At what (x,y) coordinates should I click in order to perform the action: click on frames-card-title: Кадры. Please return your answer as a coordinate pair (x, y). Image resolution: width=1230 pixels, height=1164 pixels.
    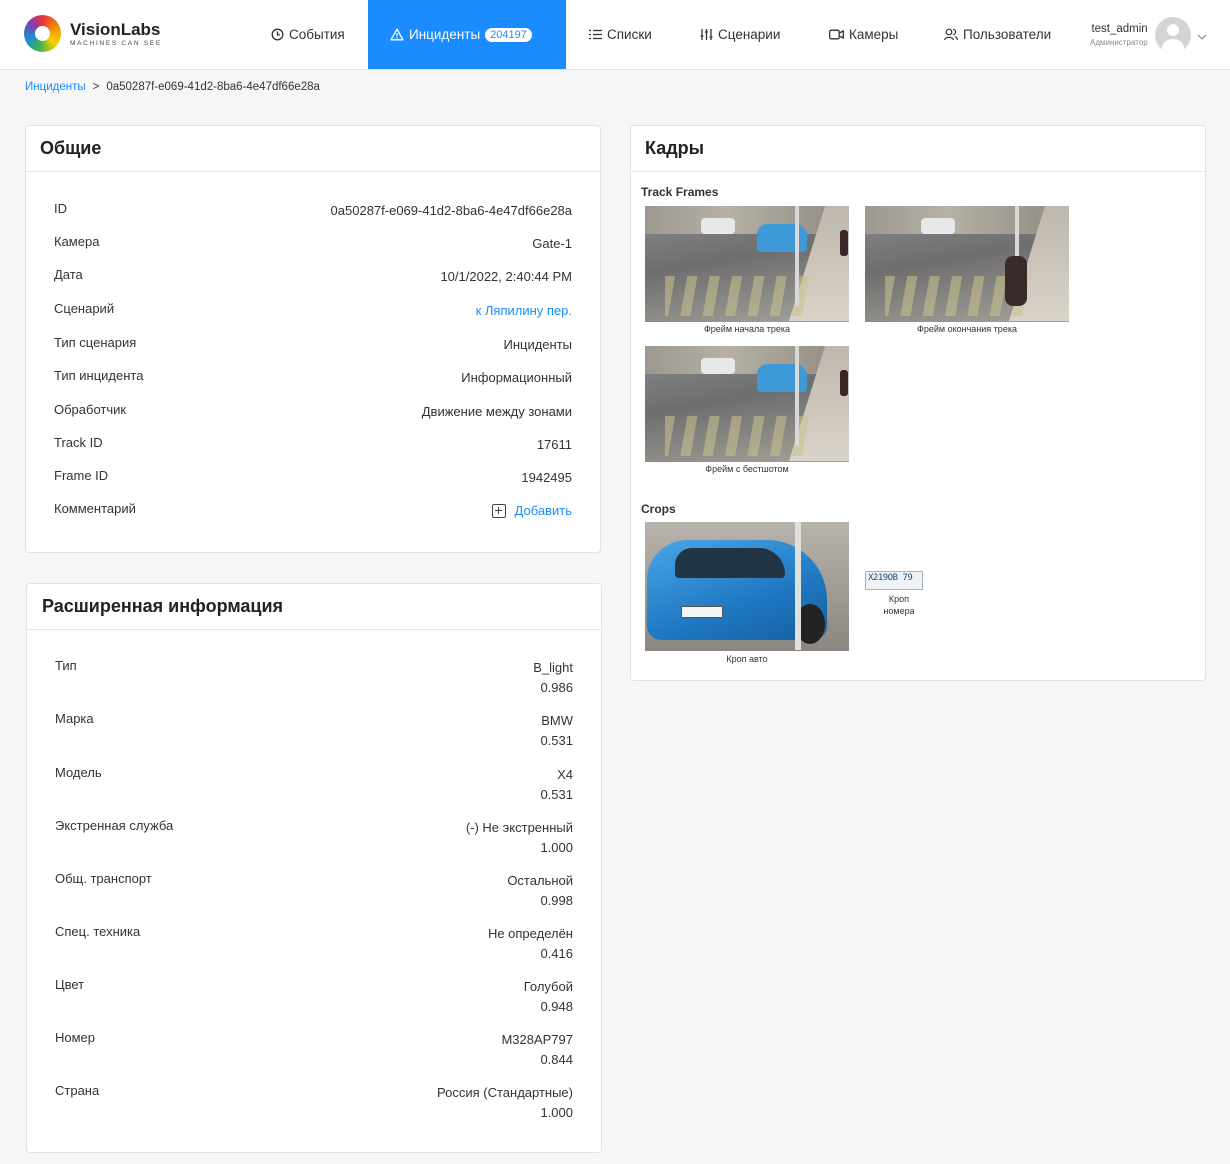
    Looking at the image, I should click on (918, 149).